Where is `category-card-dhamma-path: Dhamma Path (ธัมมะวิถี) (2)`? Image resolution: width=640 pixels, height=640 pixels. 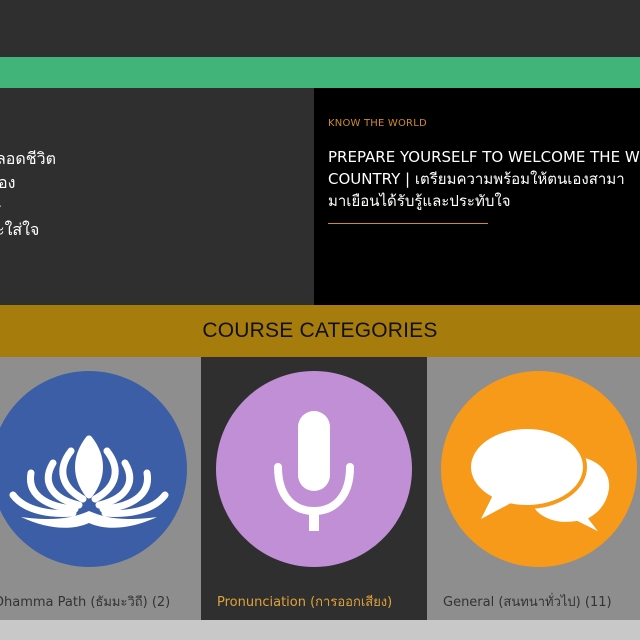
category-card-dhamma-path: Dhamma Path (ธัมมะวิถี) (2) is located at coordinates (100, 488).